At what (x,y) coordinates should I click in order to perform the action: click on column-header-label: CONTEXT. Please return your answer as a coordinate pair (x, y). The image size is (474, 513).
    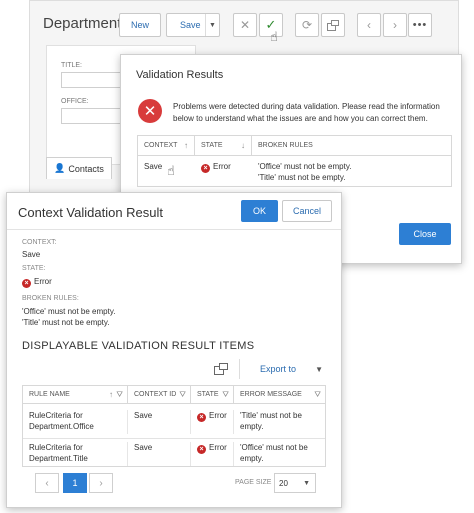
    Looking at the image, I should click on (161, 145).